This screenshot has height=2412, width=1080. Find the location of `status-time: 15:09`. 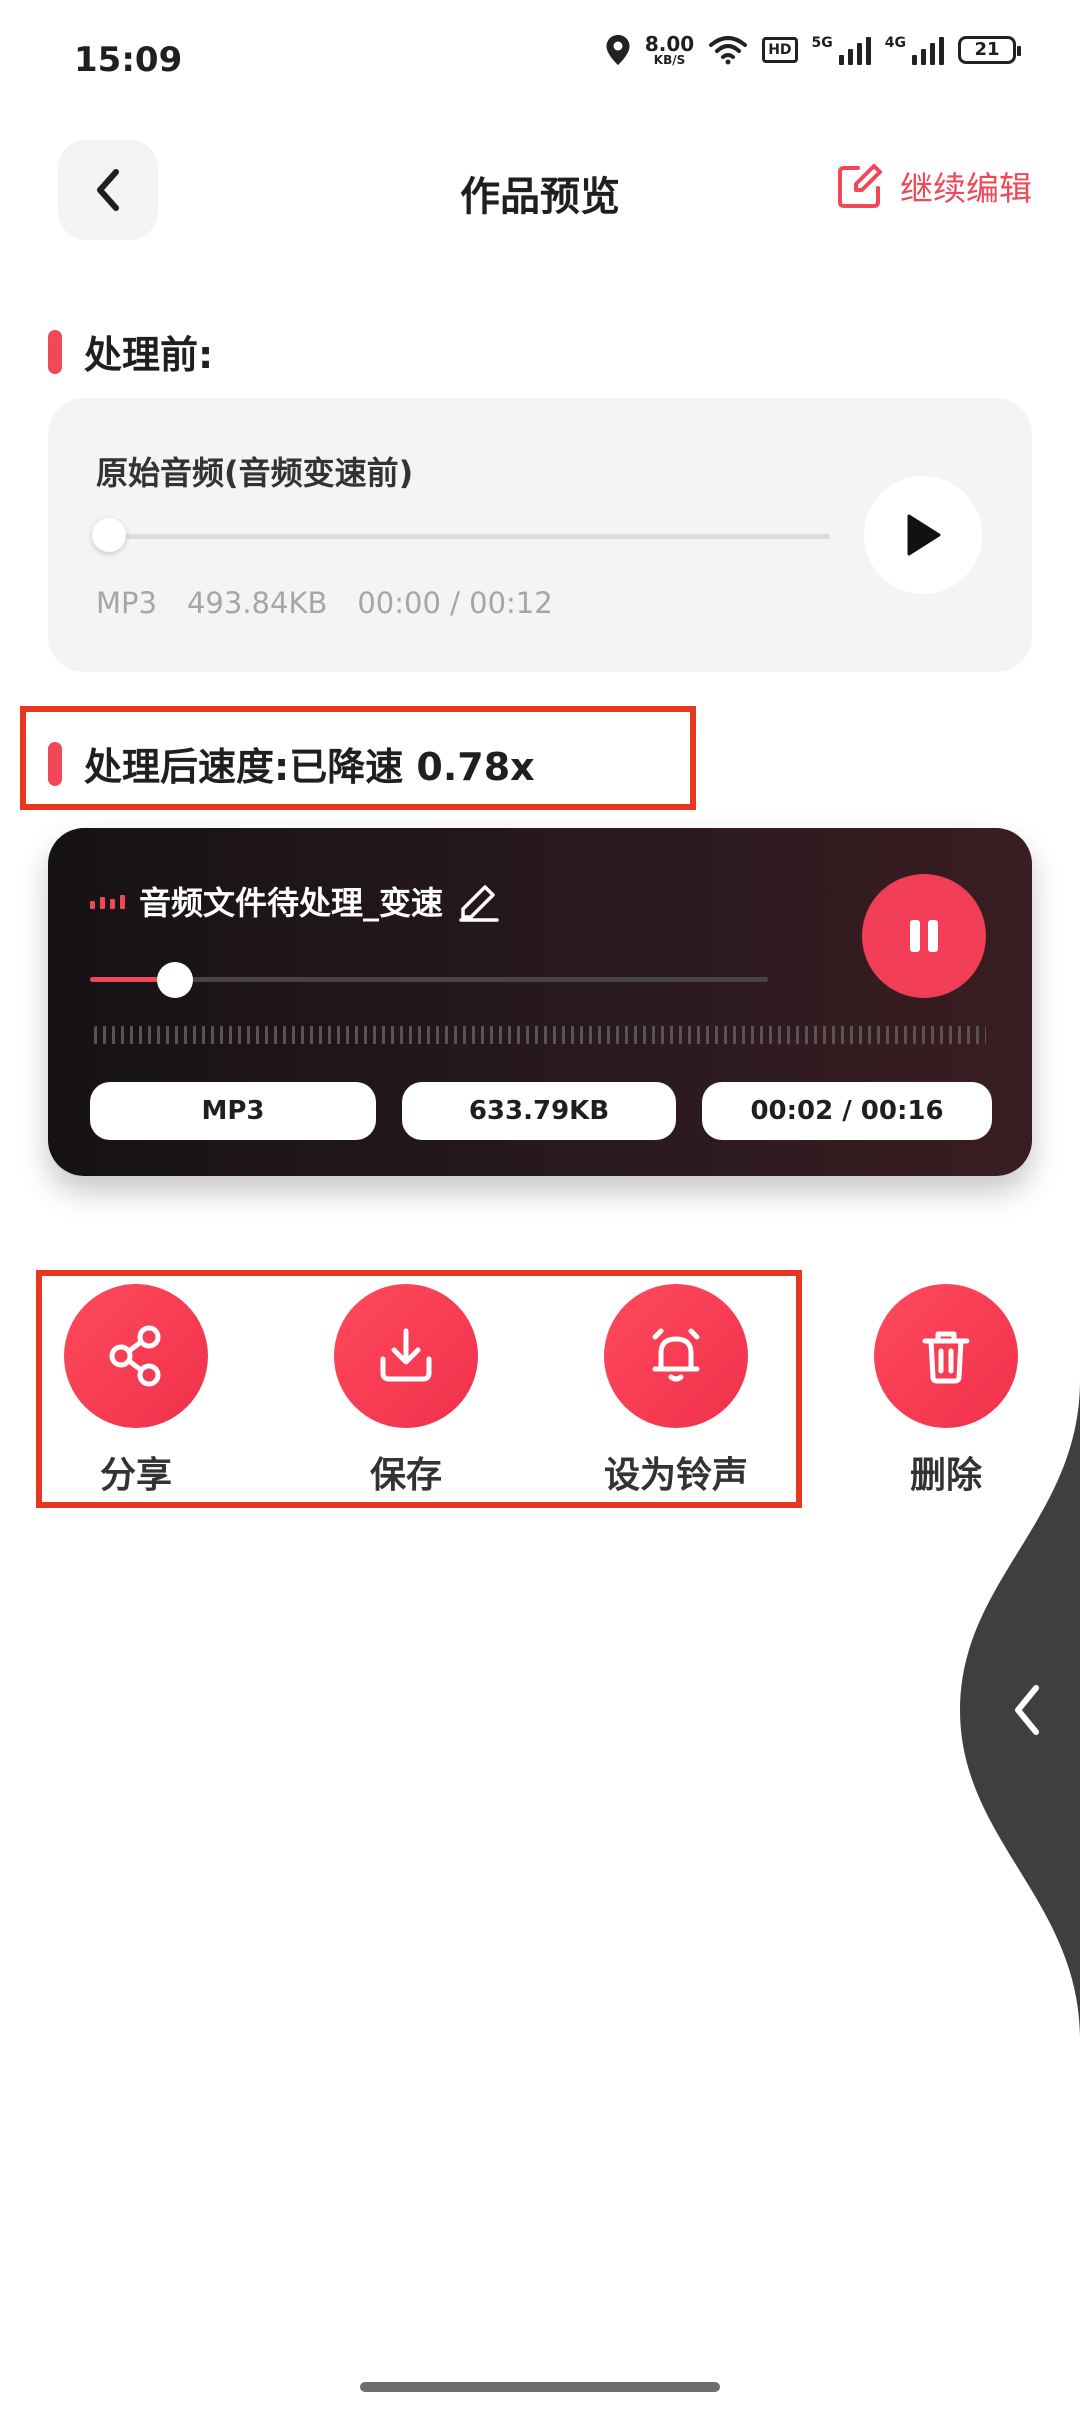

status-time: 15:09 is located at coordinates (128, 60).